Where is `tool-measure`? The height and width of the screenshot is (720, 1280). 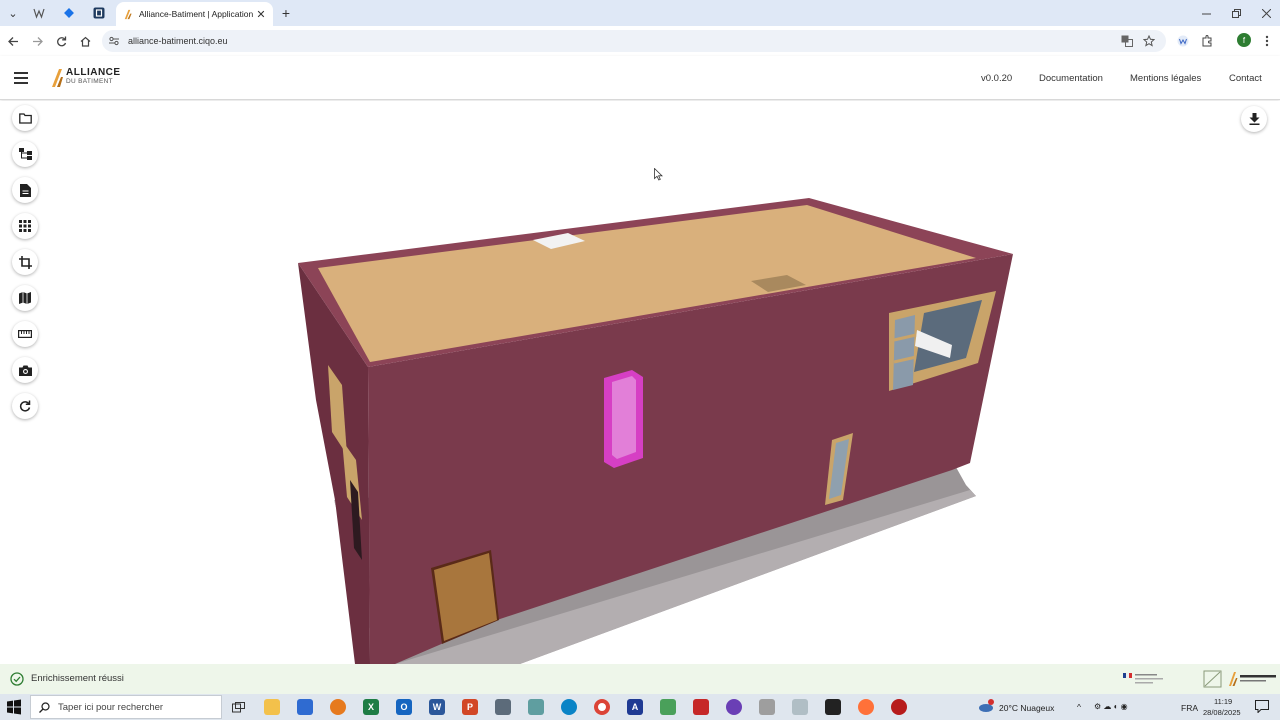
tool-measure is located at coordinates (25, 334).